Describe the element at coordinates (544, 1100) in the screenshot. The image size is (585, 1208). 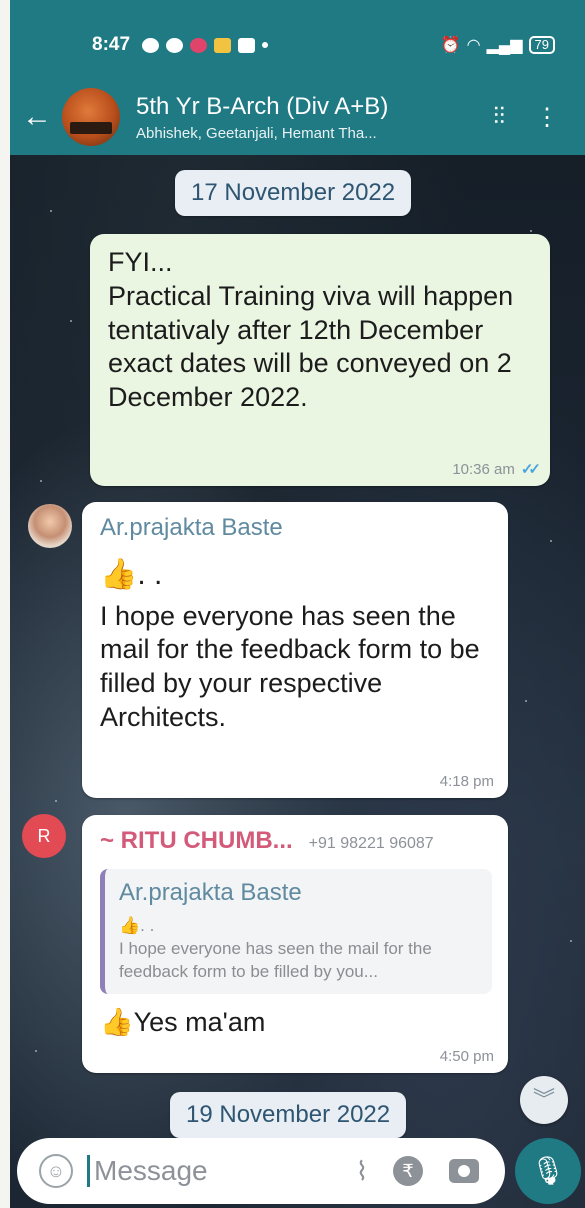
I see `chevron-double-down-icon: ︾` at that location.